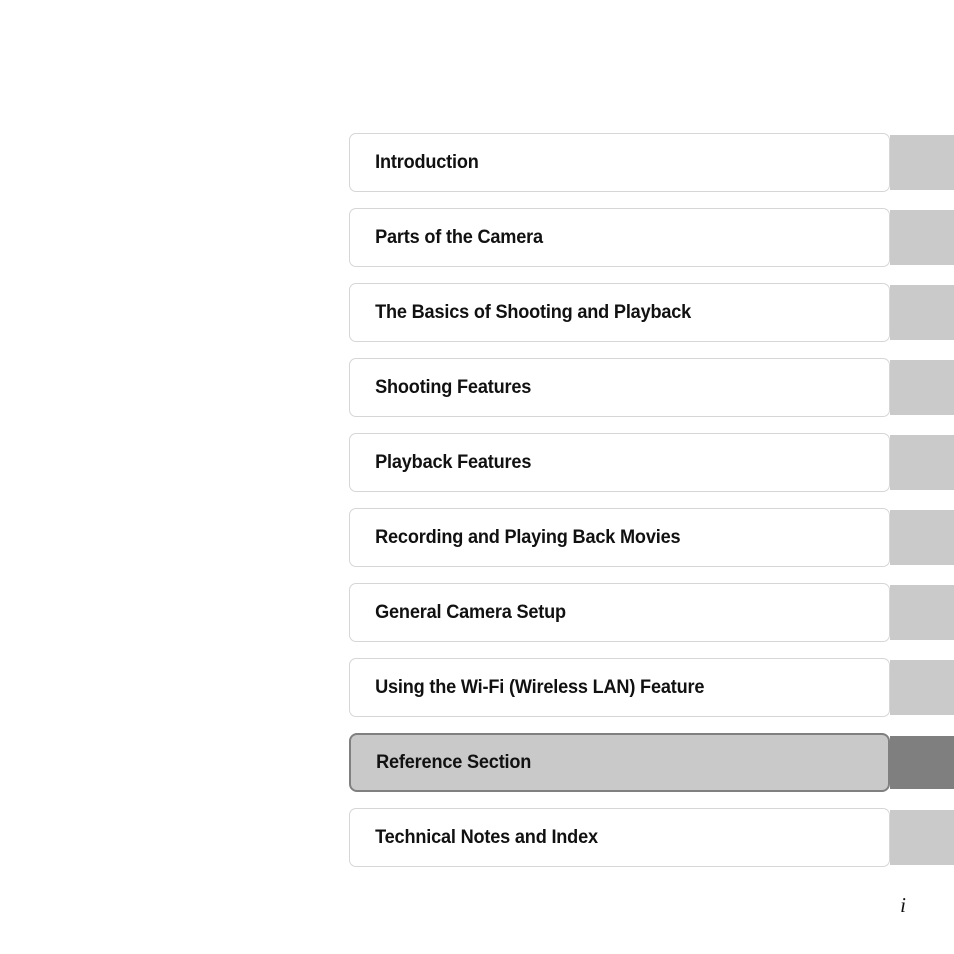 This screenshot has height=954, width=954. What do you see at coordinates (619, 462) in the screenshot?
I see `chapter-card: Playback Features` at bounding box center [619, 462].